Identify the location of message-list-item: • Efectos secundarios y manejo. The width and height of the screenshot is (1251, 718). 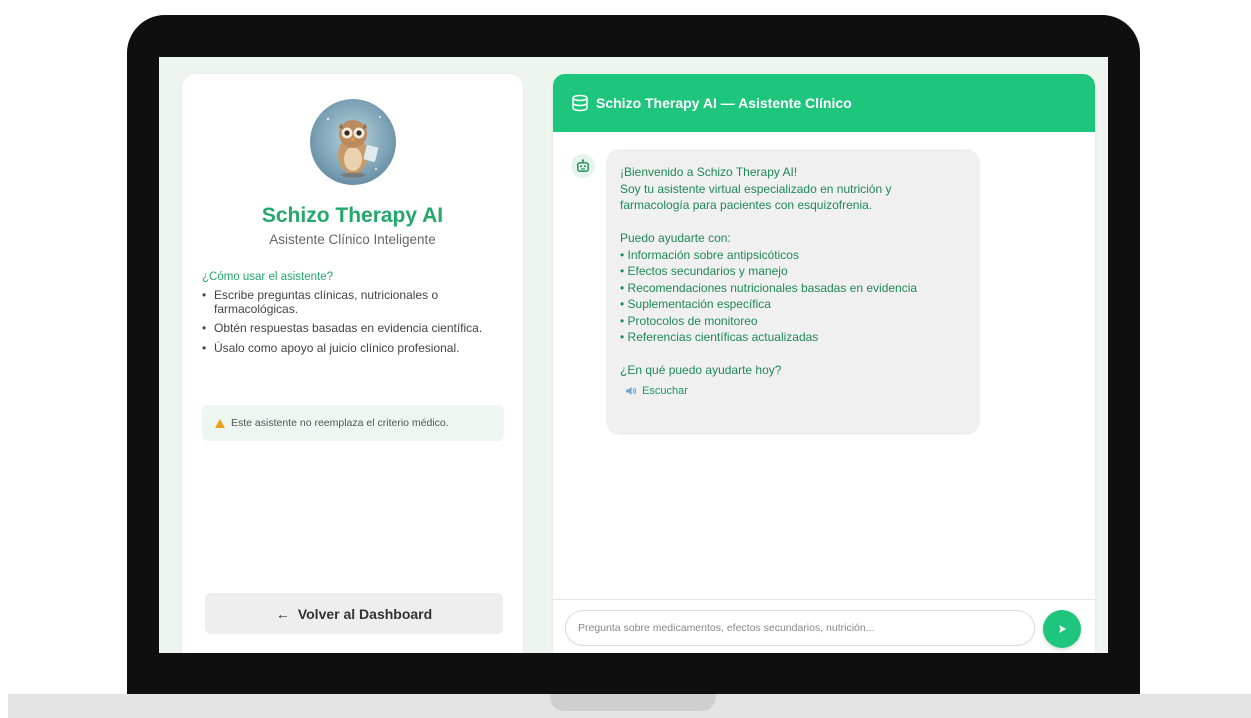
(704, 271).